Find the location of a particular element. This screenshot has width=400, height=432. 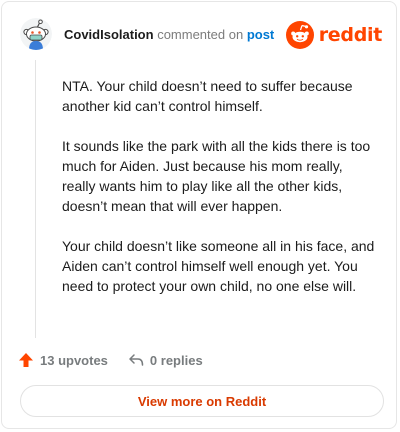

comment-actions: 13 upvotes 0 replies is located at coordinates (110, 360).